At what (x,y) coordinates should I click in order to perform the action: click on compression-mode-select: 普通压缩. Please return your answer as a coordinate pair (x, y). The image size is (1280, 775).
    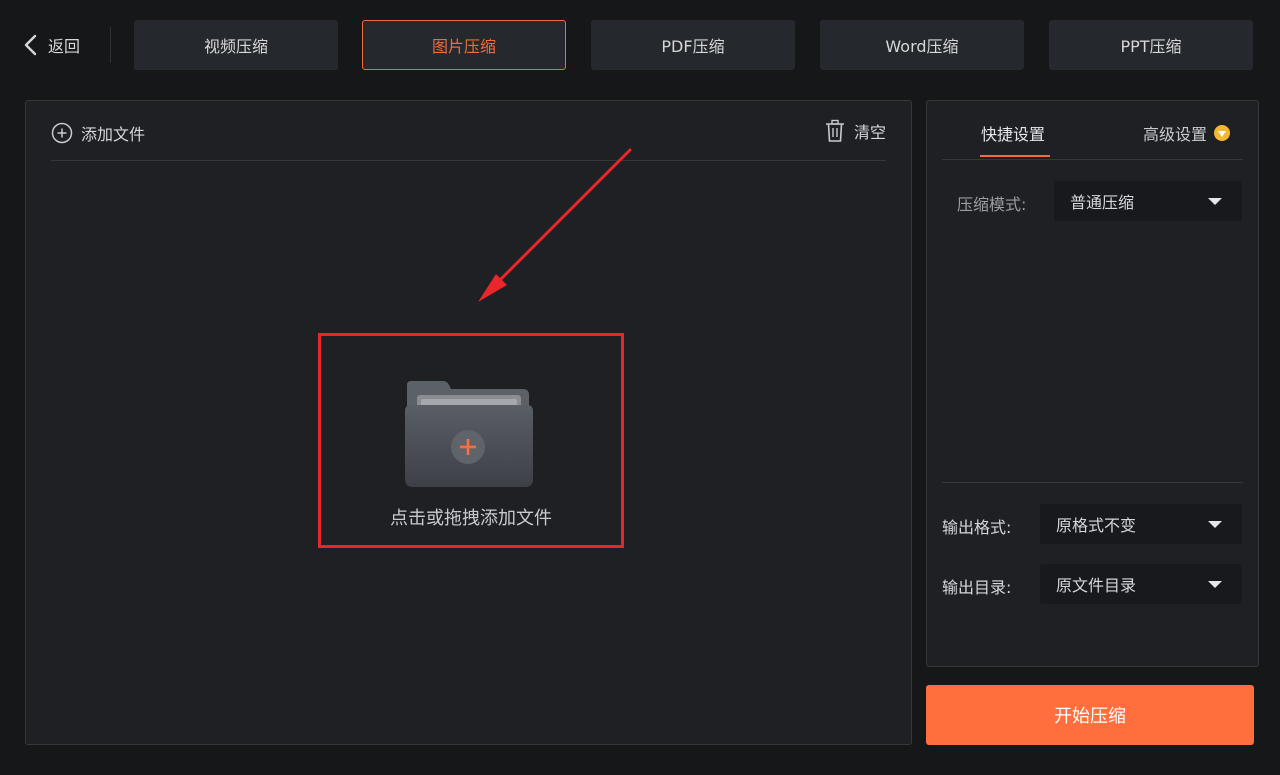
    Looking at the image, I should click on (1148, 201).